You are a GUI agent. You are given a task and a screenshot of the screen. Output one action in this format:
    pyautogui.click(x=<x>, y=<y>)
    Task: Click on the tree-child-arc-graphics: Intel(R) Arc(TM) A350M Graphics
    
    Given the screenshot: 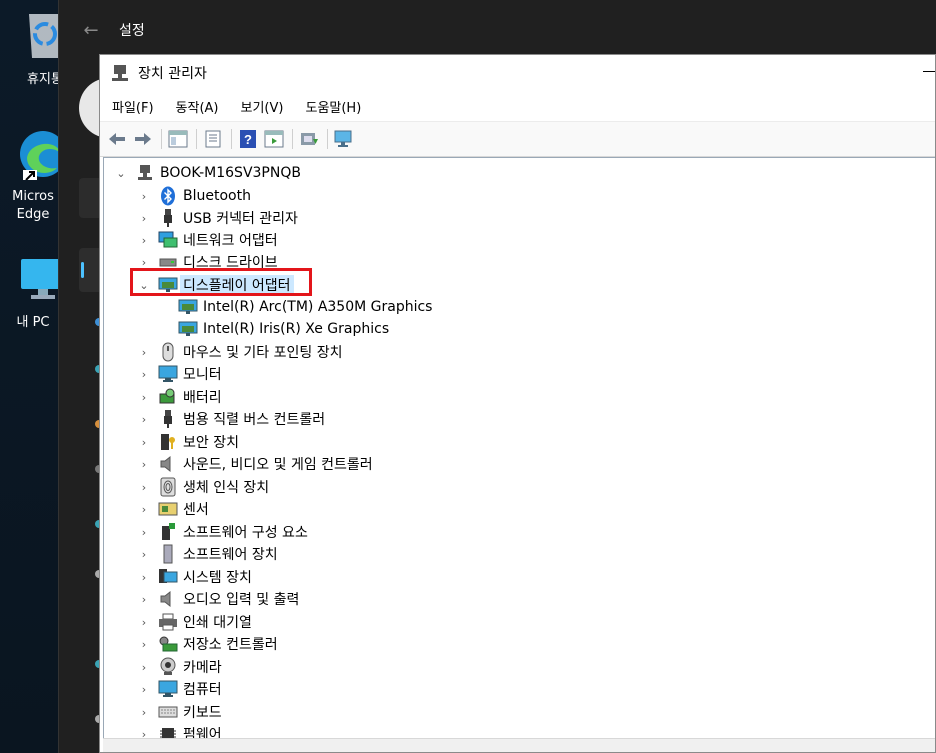 What is the action you would take?
    pyautogui.click(x=305, y=307)
    